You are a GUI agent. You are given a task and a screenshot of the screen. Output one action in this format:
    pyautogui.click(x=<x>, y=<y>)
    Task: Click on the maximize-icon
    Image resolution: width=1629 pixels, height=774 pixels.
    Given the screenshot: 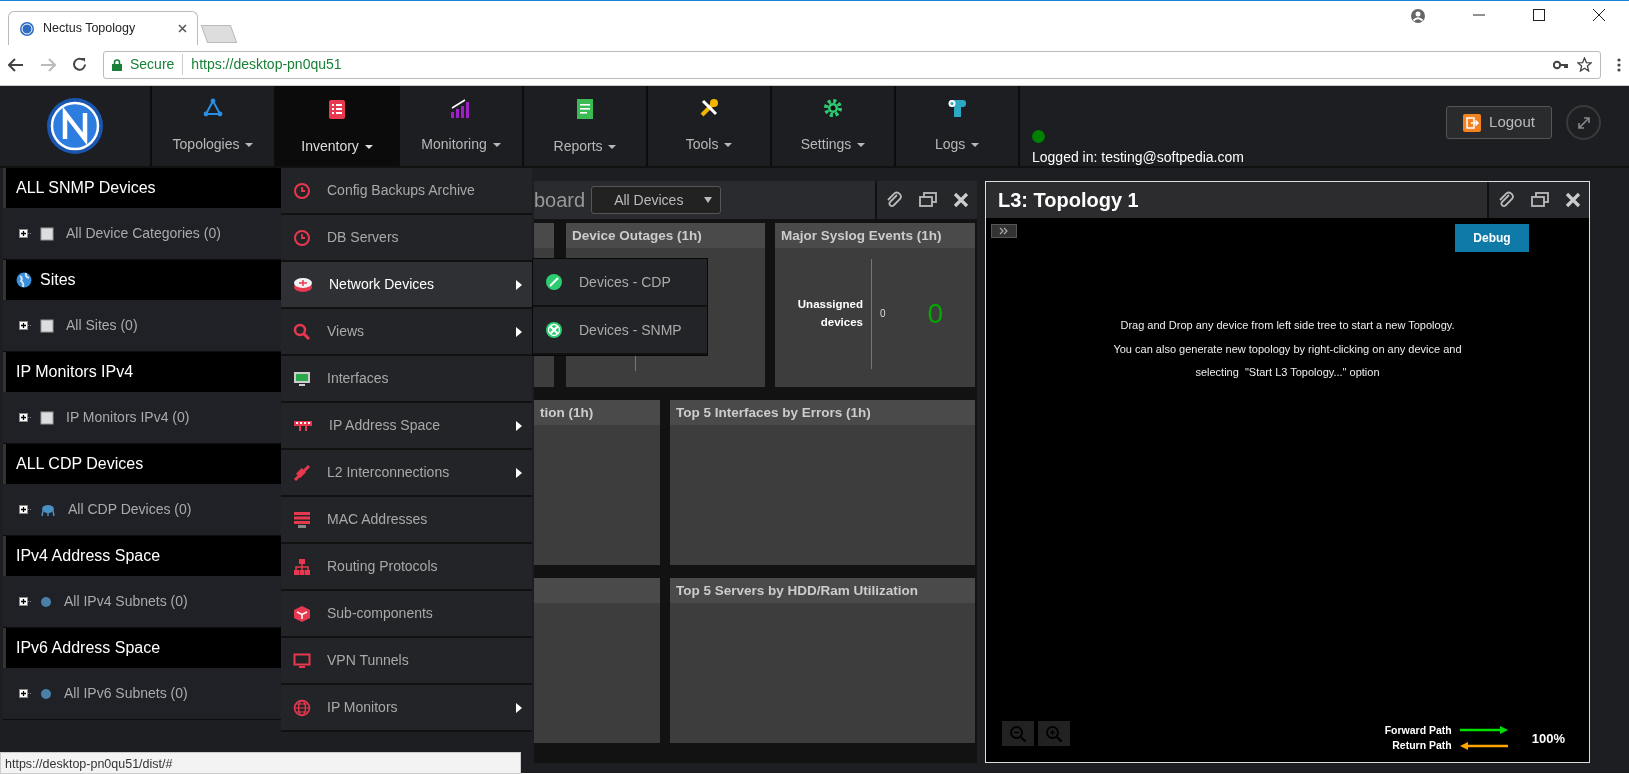 What is the action you would take?
    pyautogui.click(x=1539, y=15)
    